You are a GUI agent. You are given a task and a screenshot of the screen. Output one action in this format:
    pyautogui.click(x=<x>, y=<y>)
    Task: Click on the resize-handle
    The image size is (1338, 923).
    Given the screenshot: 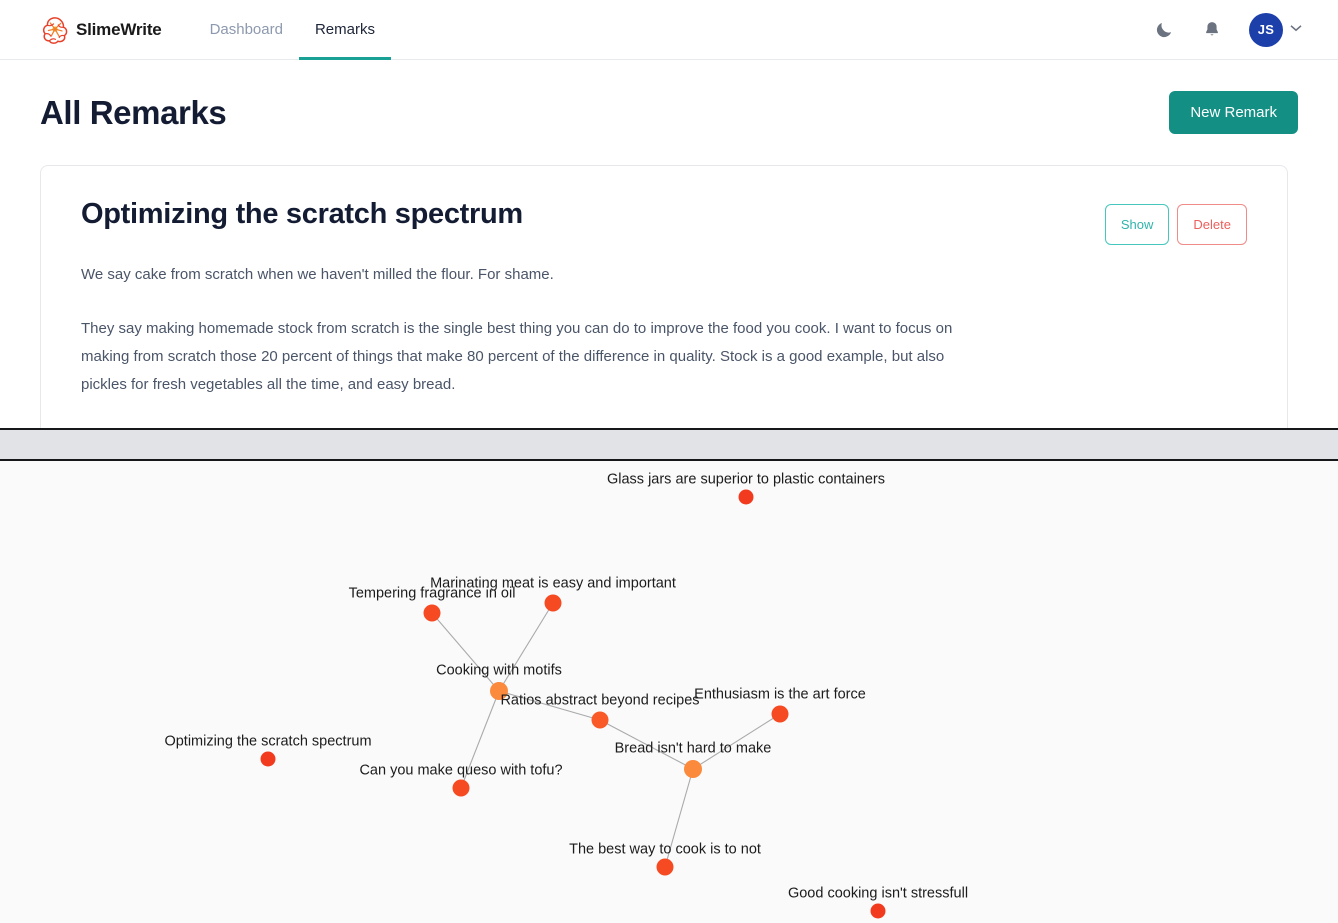 What is the action you would take?
    pyautogui.click(x=669, y=444)
    